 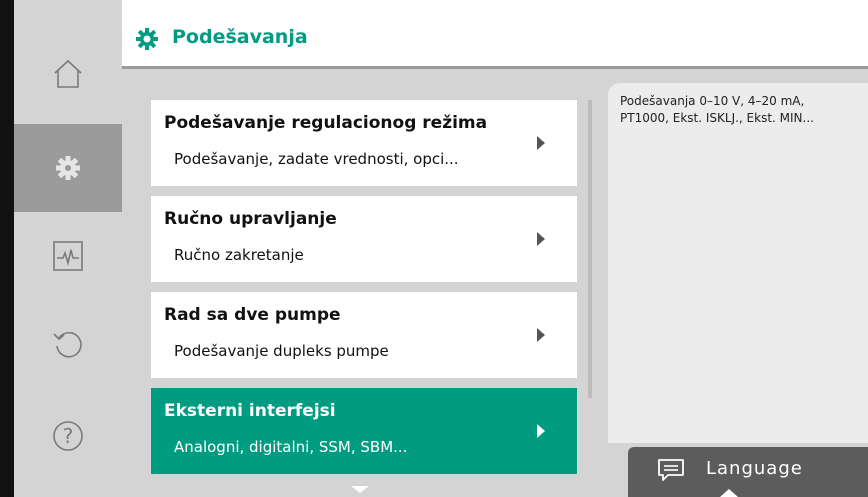 I want to click on chat-icon, so click(x=671, y=470).